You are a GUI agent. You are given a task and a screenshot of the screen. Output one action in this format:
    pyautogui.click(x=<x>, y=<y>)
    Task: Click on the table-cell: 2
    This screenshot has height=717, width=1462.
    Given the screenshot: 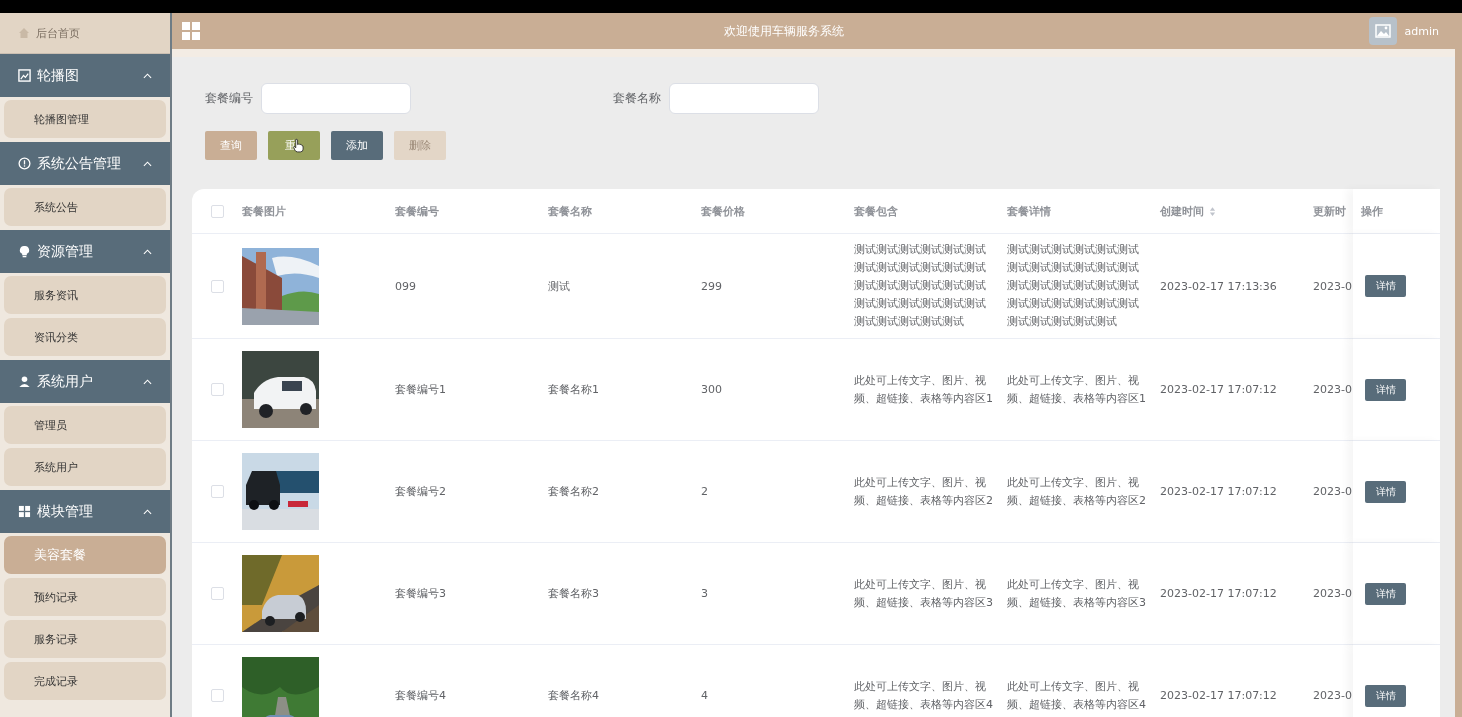 What is the action you would take?
    pyautogui.click(x=704, y=491)
    